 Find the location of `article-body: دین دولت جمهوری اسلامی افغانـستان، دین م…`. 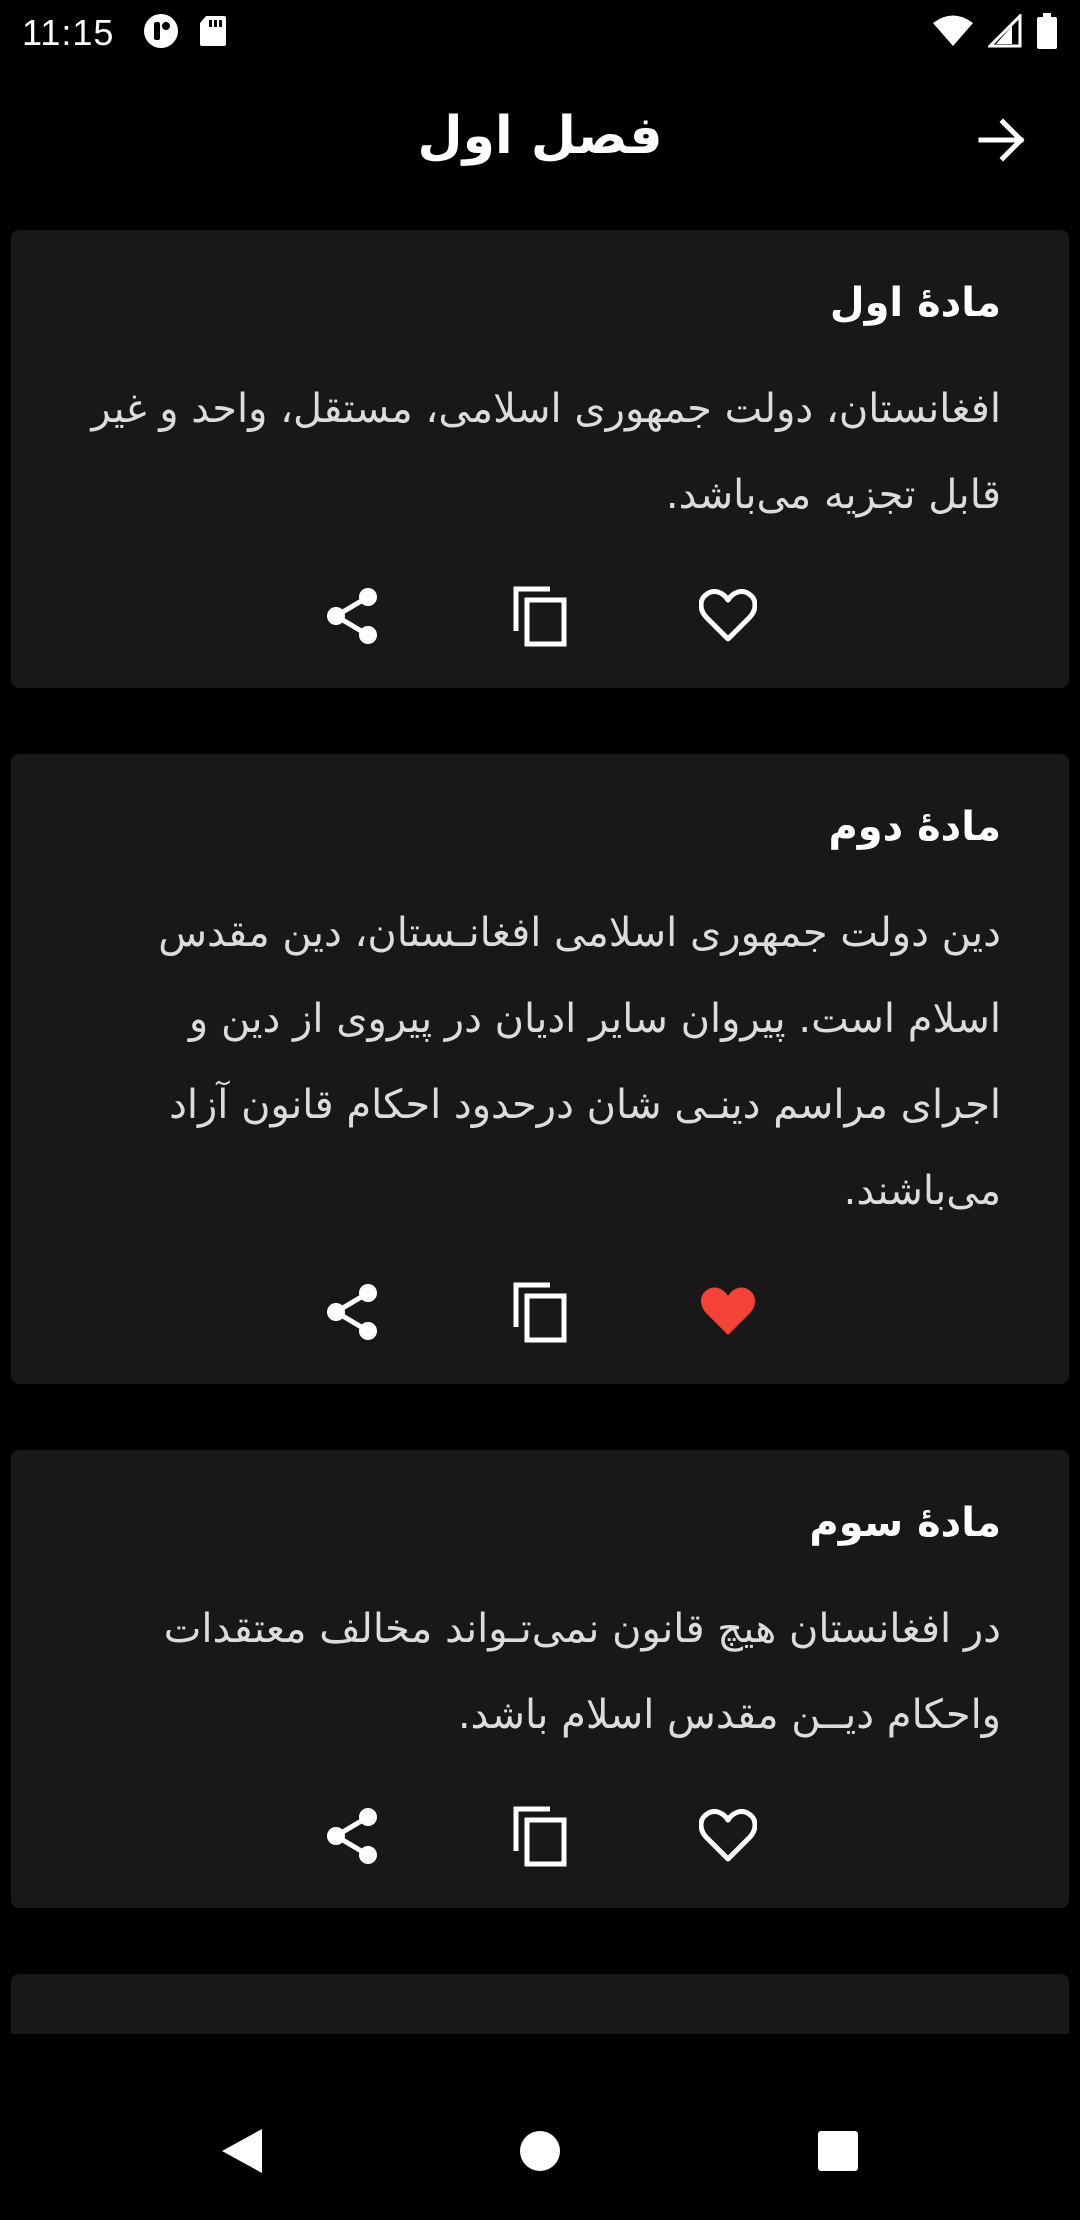

article-body: دین دولت جمهوری اسلامی افغانـستان، دین م… is located at coordinates (579, 1062).